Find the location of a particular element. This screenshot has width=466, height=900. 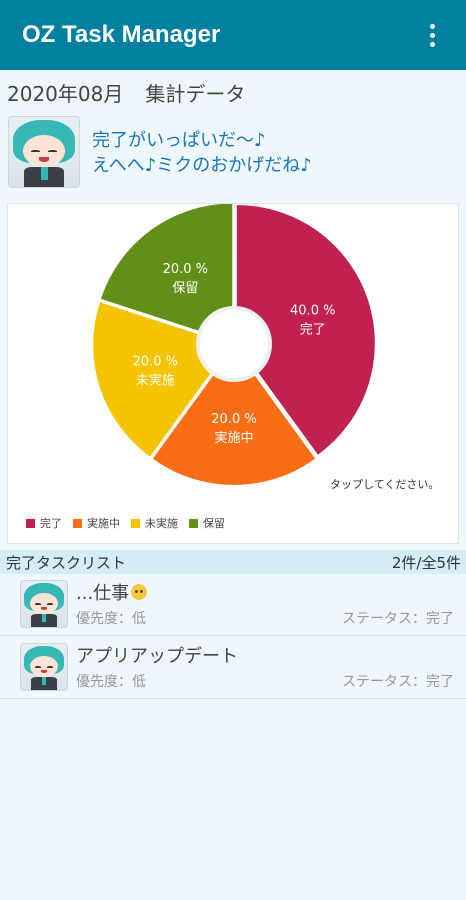

legend-item: 完了 is located at coordinates (44, 523).